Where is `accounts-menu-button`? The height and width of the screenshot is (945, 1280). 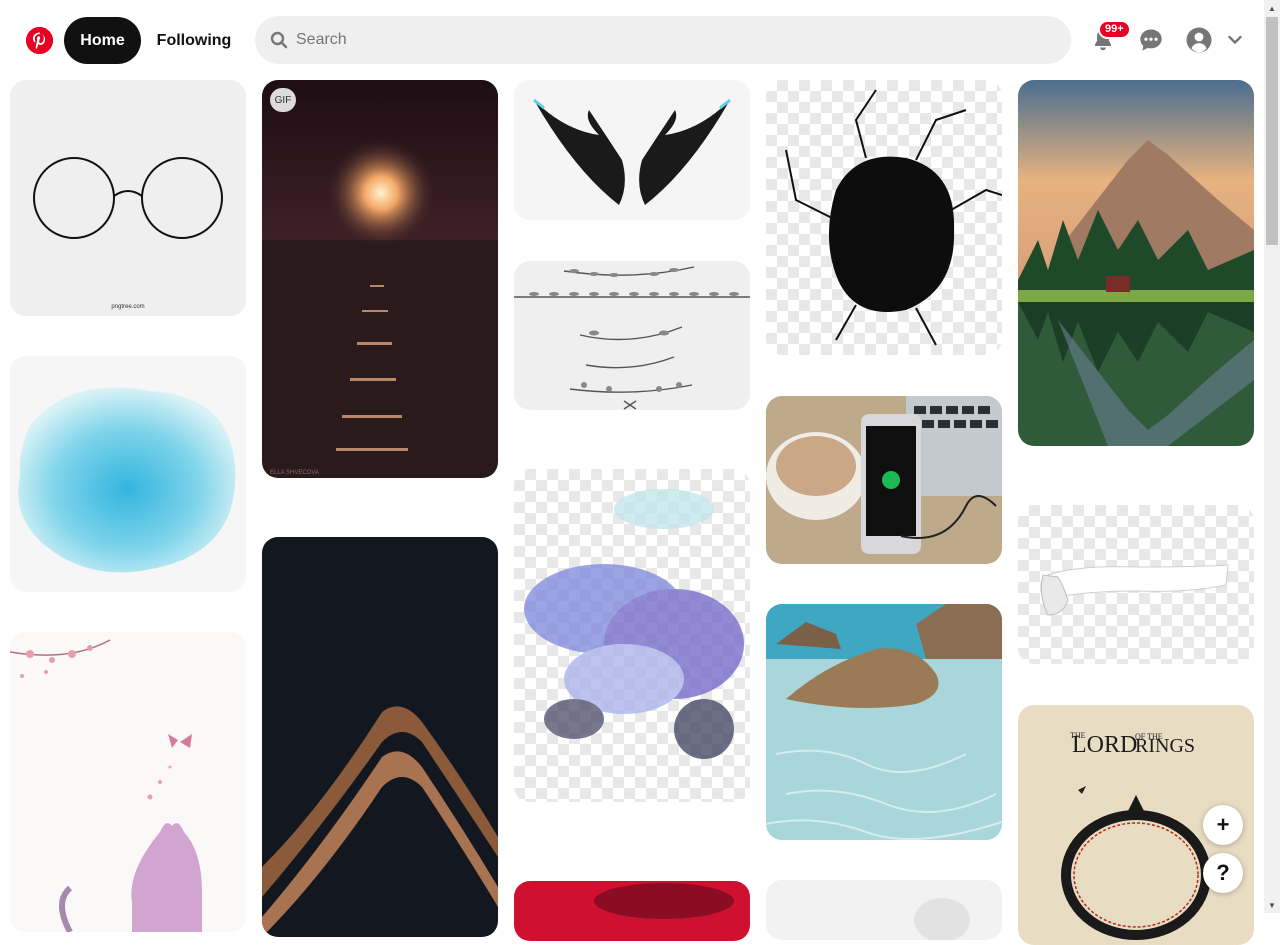
accounts-menu-button is located at coordinates (1235, 40).